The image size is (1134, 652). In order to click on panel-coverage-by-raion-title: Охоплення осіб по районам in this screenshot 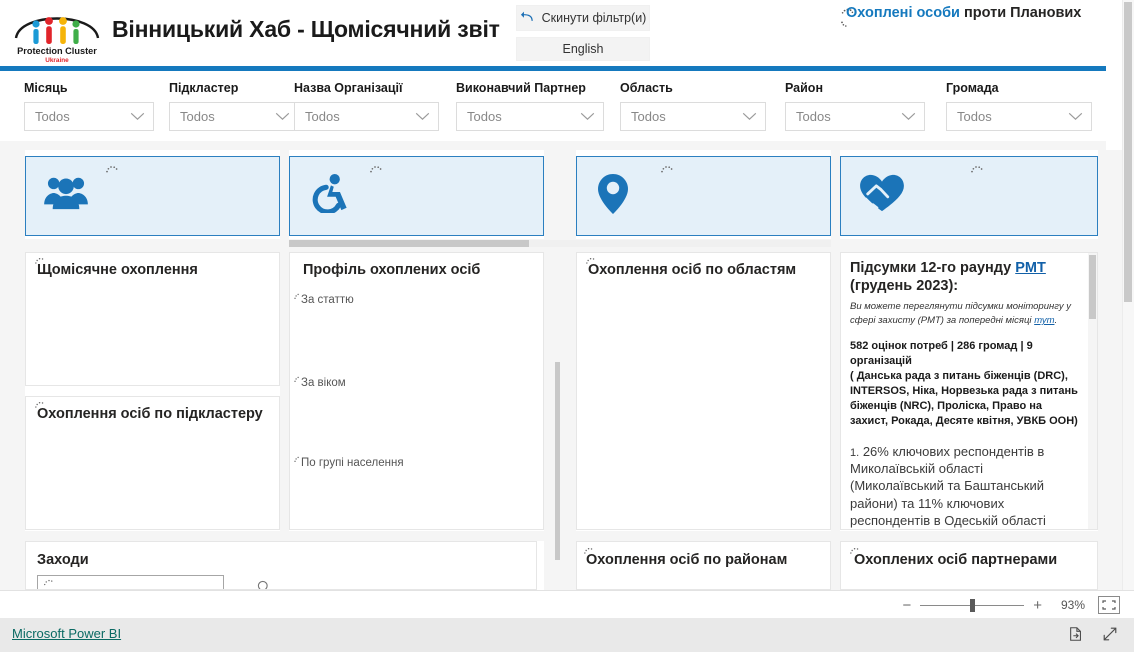, I will do `click(687, 560)`.